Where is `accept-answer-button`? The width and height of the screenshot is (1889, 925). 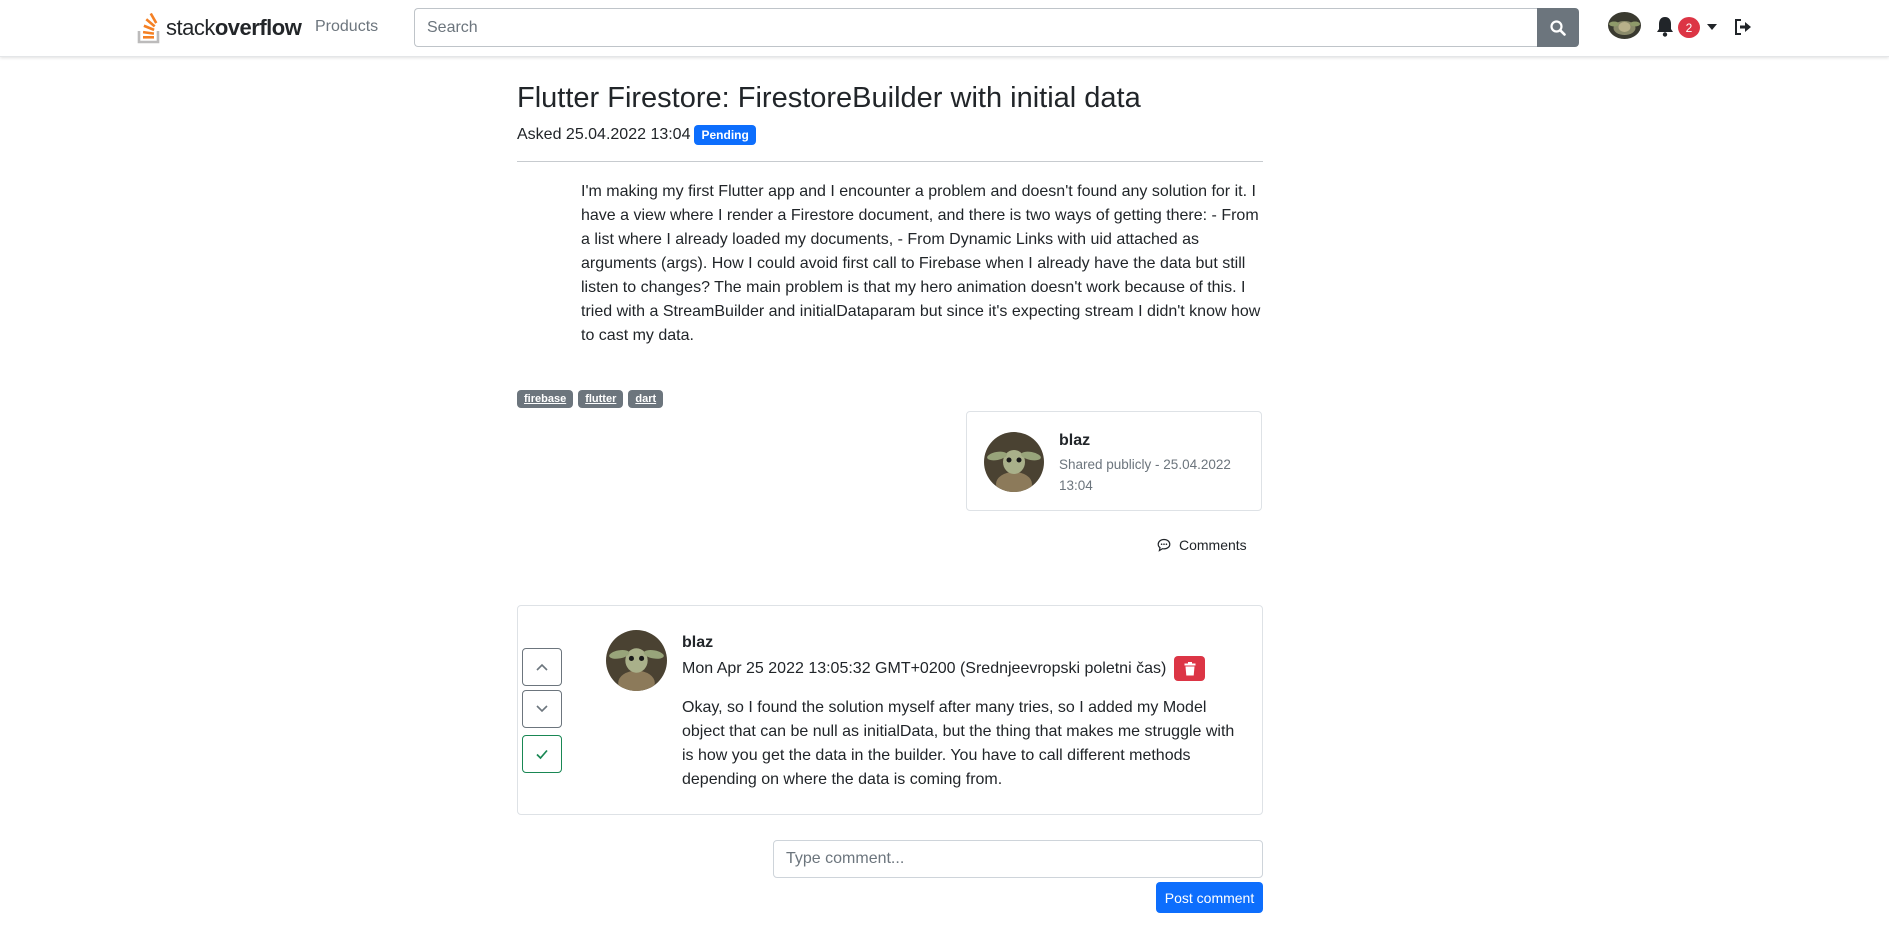 accept-answer-button is located at coordinates (542, 754).